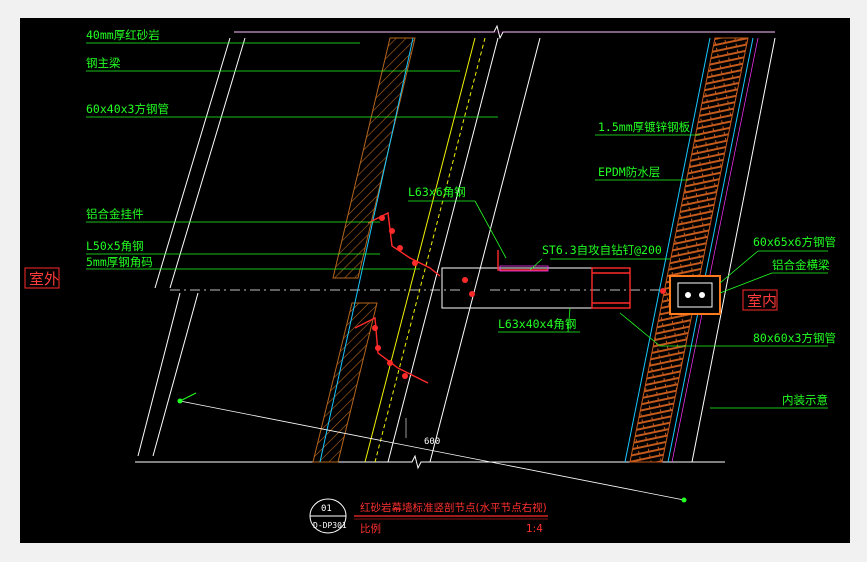 Image resolution: width=867 pixels, height=562 pixels. Describe the element at coordinates (330, 525) in the screenshot. I see `title-sheet: D-DP301` at that location.